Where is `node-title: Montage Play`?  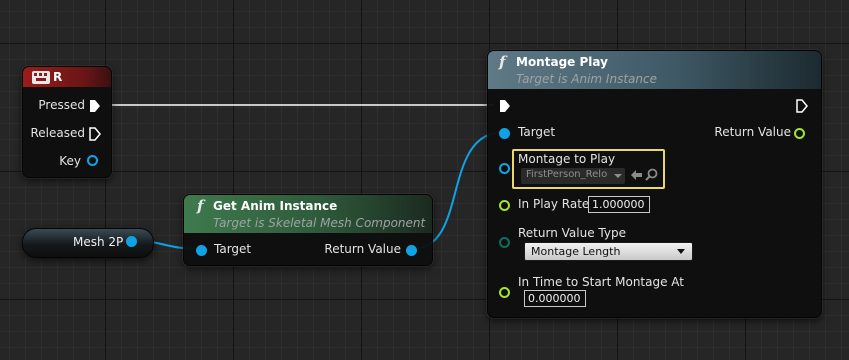 node-title: Montage Play is located at coordinates (562, 62).